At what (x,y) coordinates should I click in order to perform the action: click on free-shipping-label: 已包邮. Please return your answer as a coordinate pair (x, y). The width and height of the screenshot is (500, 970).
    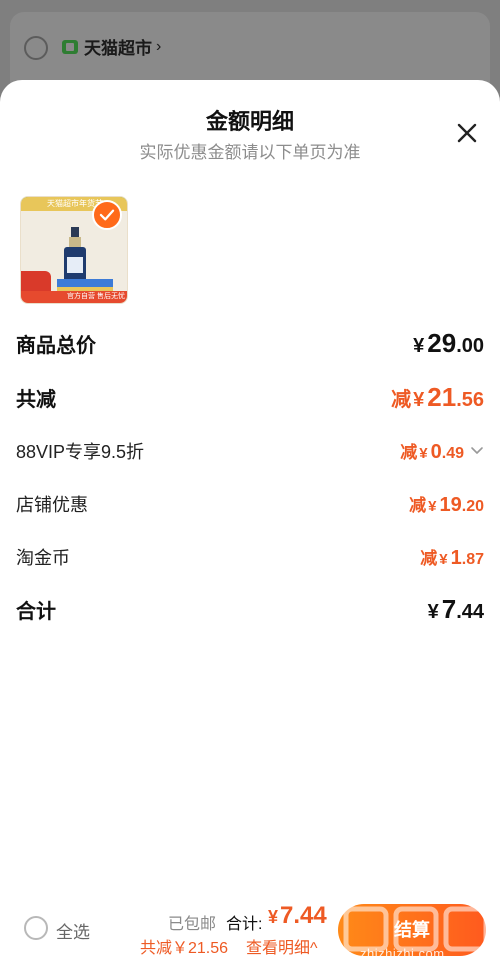
    Looking at the image, I should click on (192, 924).